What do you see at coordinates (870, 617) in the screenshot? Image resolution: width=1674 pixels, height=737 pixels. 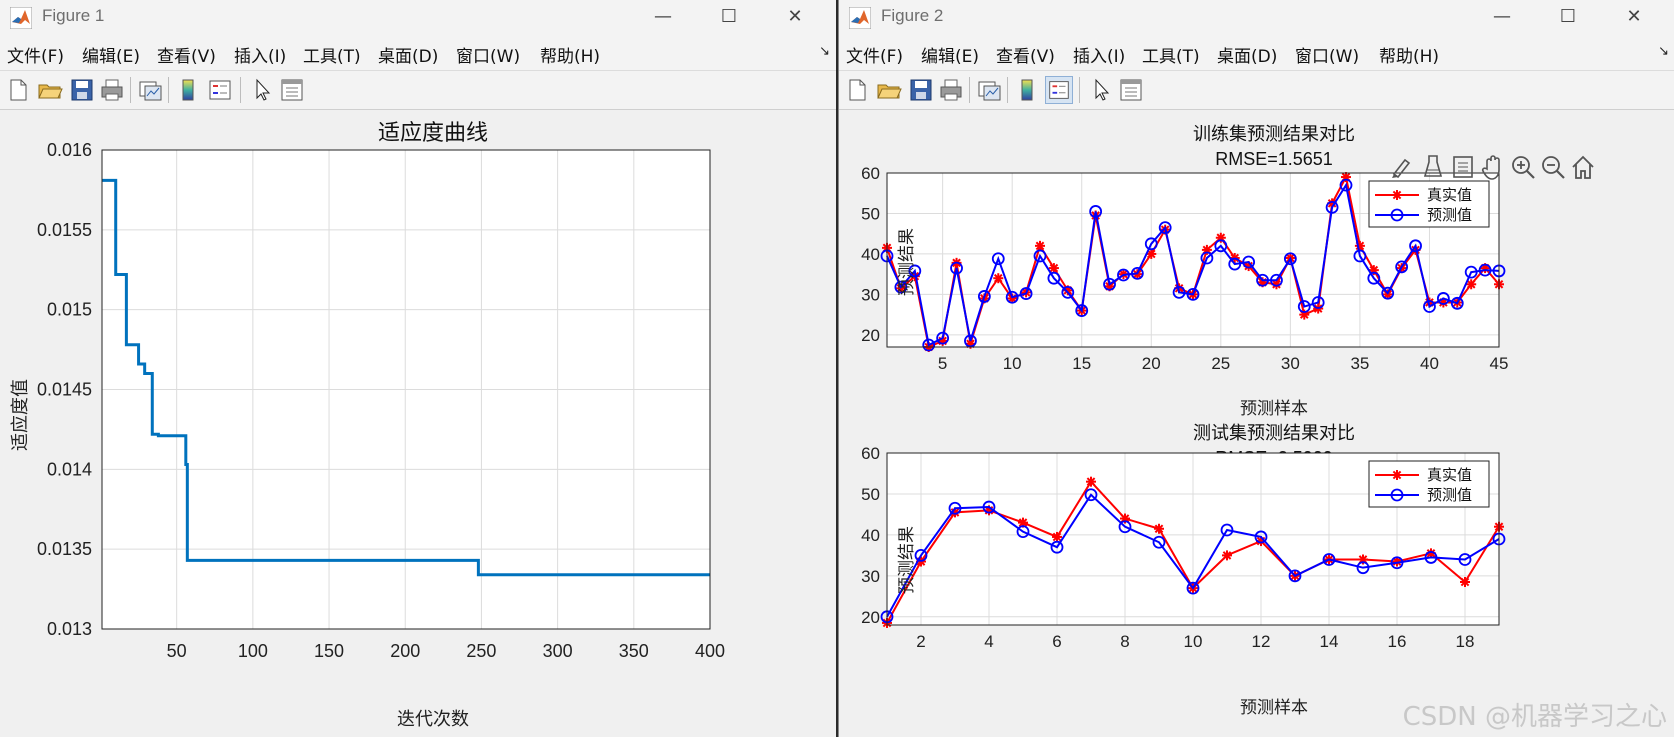 I see `y-tick-label: 20` at bounding box center [870, 617].